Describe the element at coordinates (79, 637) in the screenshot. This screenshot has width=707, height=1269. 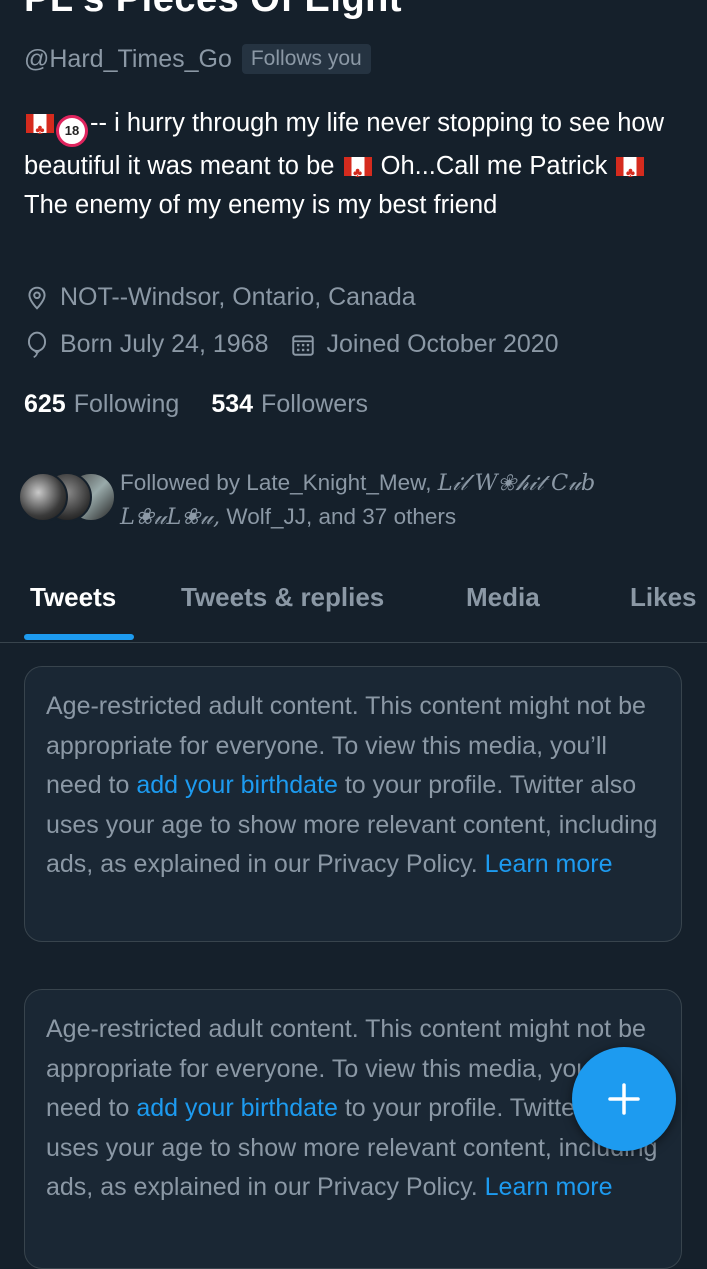
I see `active-tab-indicator` at that location.